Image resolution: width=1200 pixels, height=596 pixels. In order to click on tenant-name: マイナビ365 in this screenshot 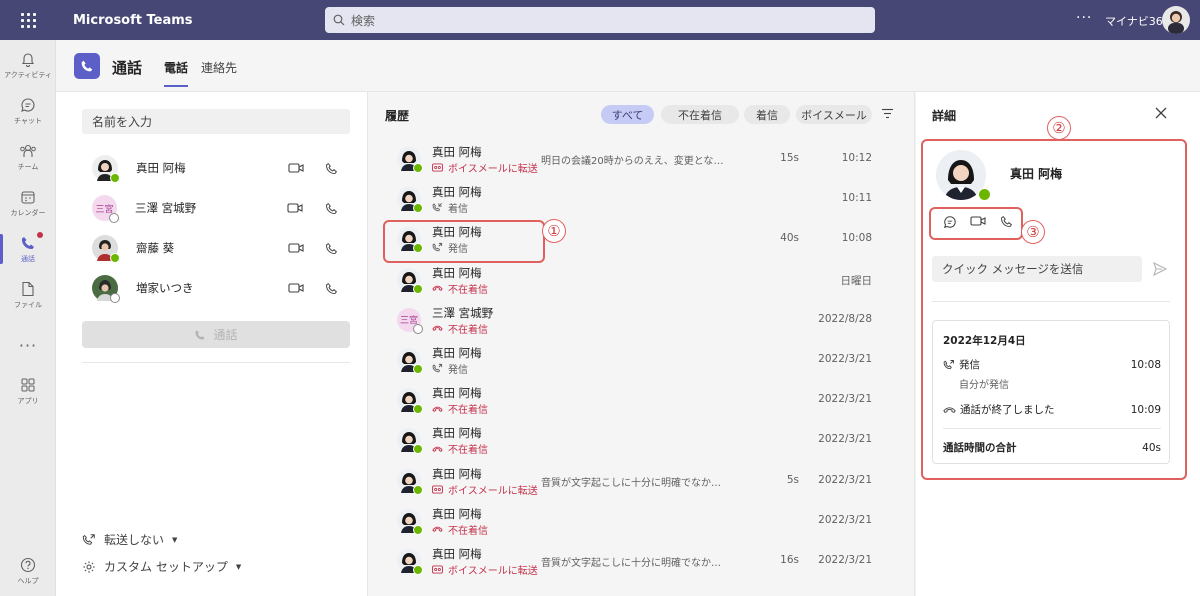, I will do `click(1137, 21)`.